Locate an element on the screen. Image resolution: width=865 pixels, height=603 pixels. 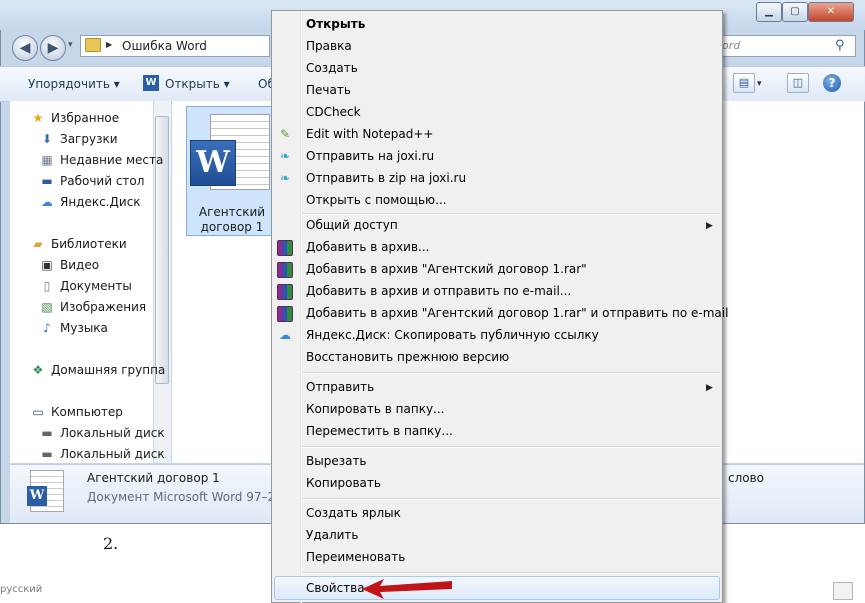
nav-label: Загрузки is located at coordinates (89, 139).